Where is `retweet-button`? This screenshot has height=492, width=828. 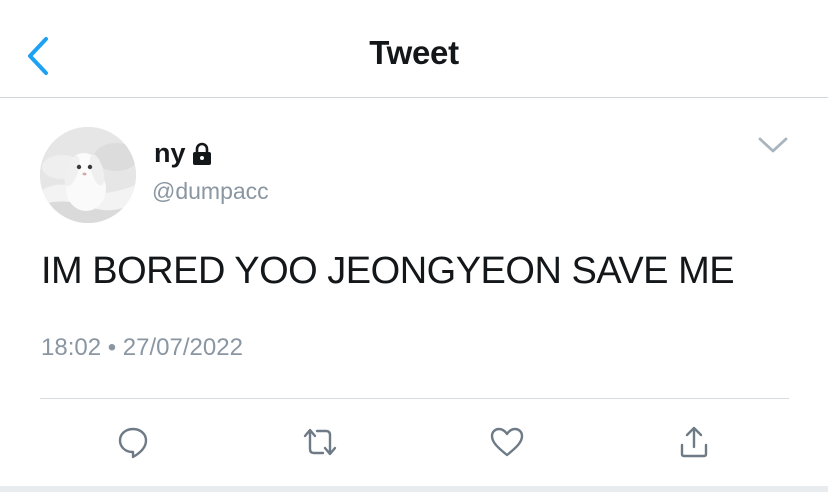 retweet-button is located at coordinates (320, 442).